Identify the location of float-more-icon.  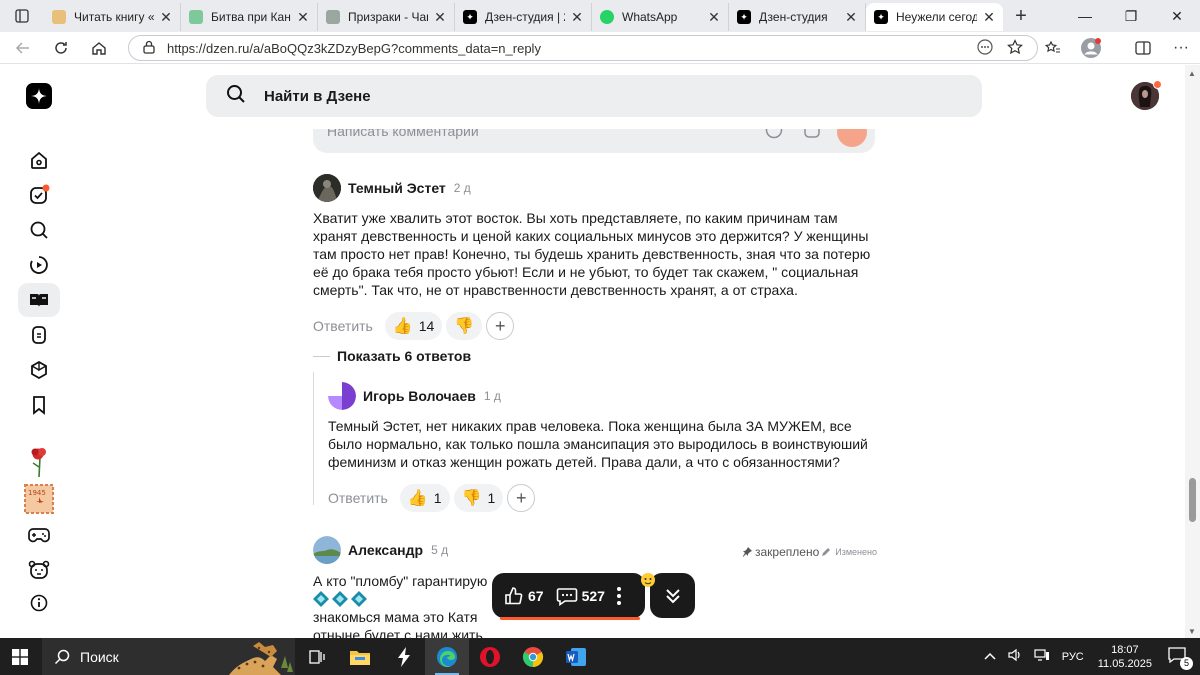
(618, 595).